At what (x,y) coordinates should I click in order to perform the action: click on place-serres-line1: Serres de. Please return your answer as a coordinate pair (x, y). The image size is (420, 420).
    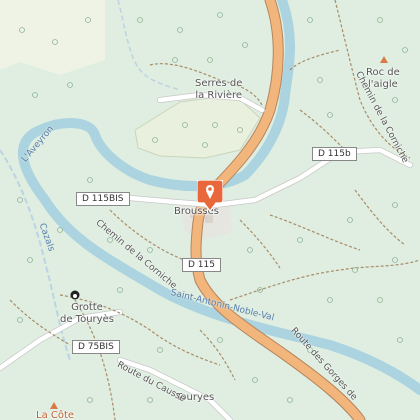
    Looking at the image, I should click on (219, 83).